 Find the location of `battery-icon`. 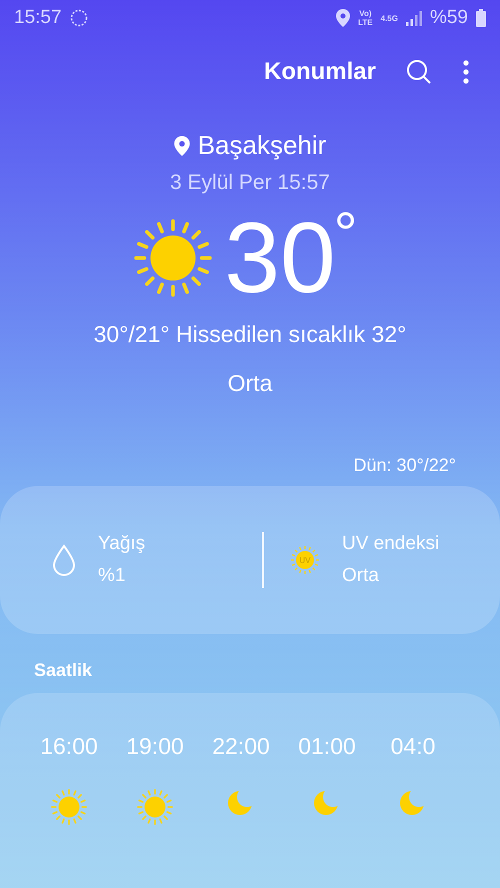

battery-icon is located at coordinates (481, 18).